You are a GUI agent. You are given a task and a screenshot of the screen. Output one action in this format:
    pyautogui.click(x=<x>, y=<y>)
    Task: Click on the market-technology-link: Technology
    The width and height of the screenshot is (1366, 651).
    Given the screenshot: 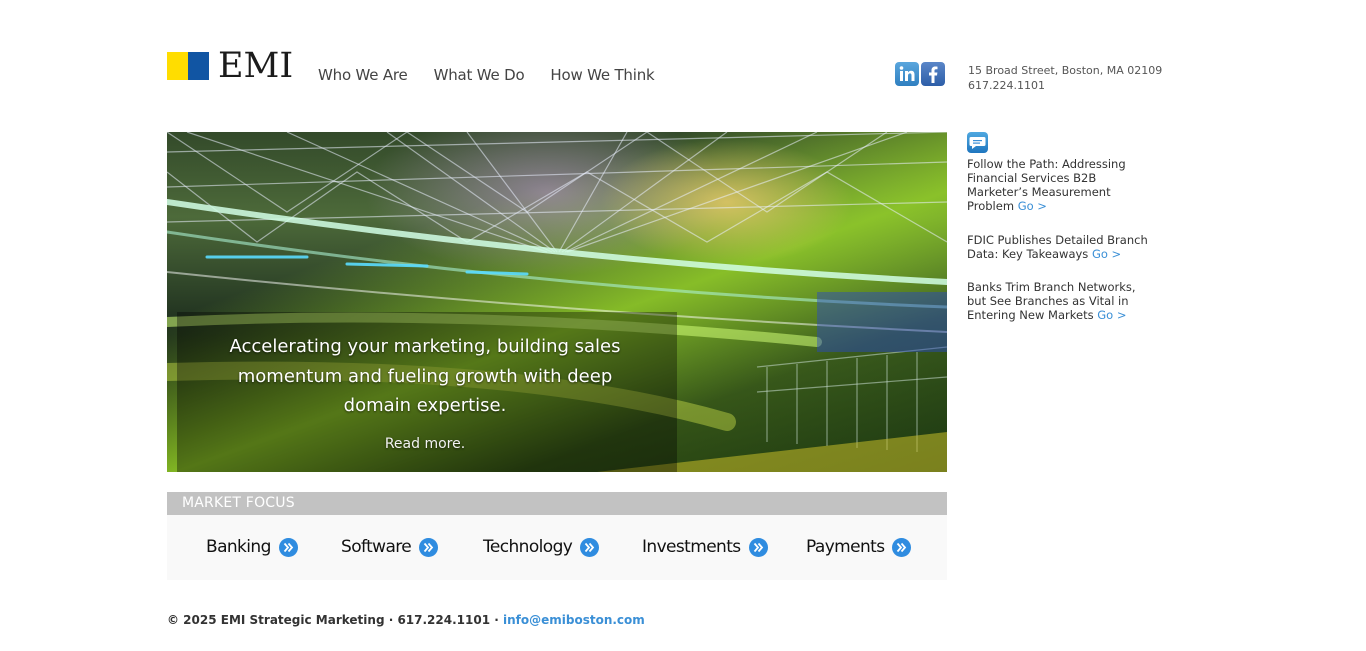 What is the action you would take?
    pyautogui.click(x=541, y=547)
    